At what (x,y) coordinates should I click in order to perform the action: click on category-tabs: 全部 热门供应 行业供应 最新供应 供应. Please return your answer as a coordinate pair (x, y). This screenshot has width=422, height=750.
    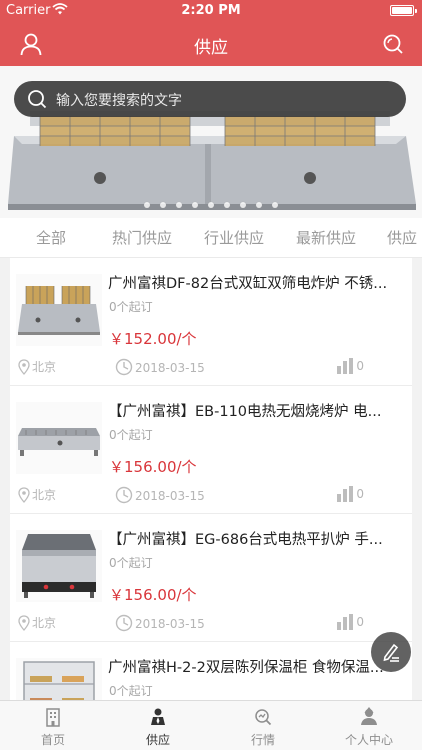
    Looking at the image, I should click on (211, 238).